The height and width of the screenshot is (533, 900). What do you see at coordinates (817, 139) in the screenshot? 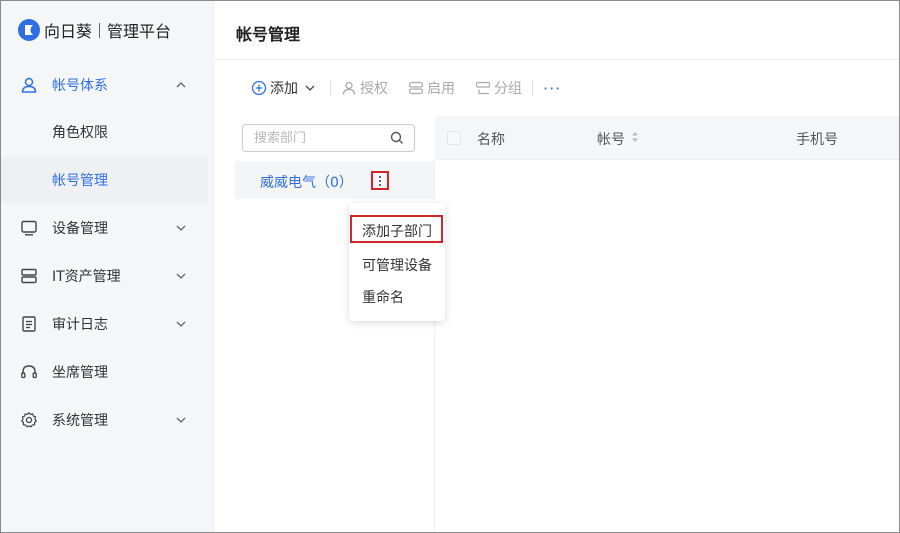
I see `column-header-phone: 手机号` at bounding box center [817, 139].